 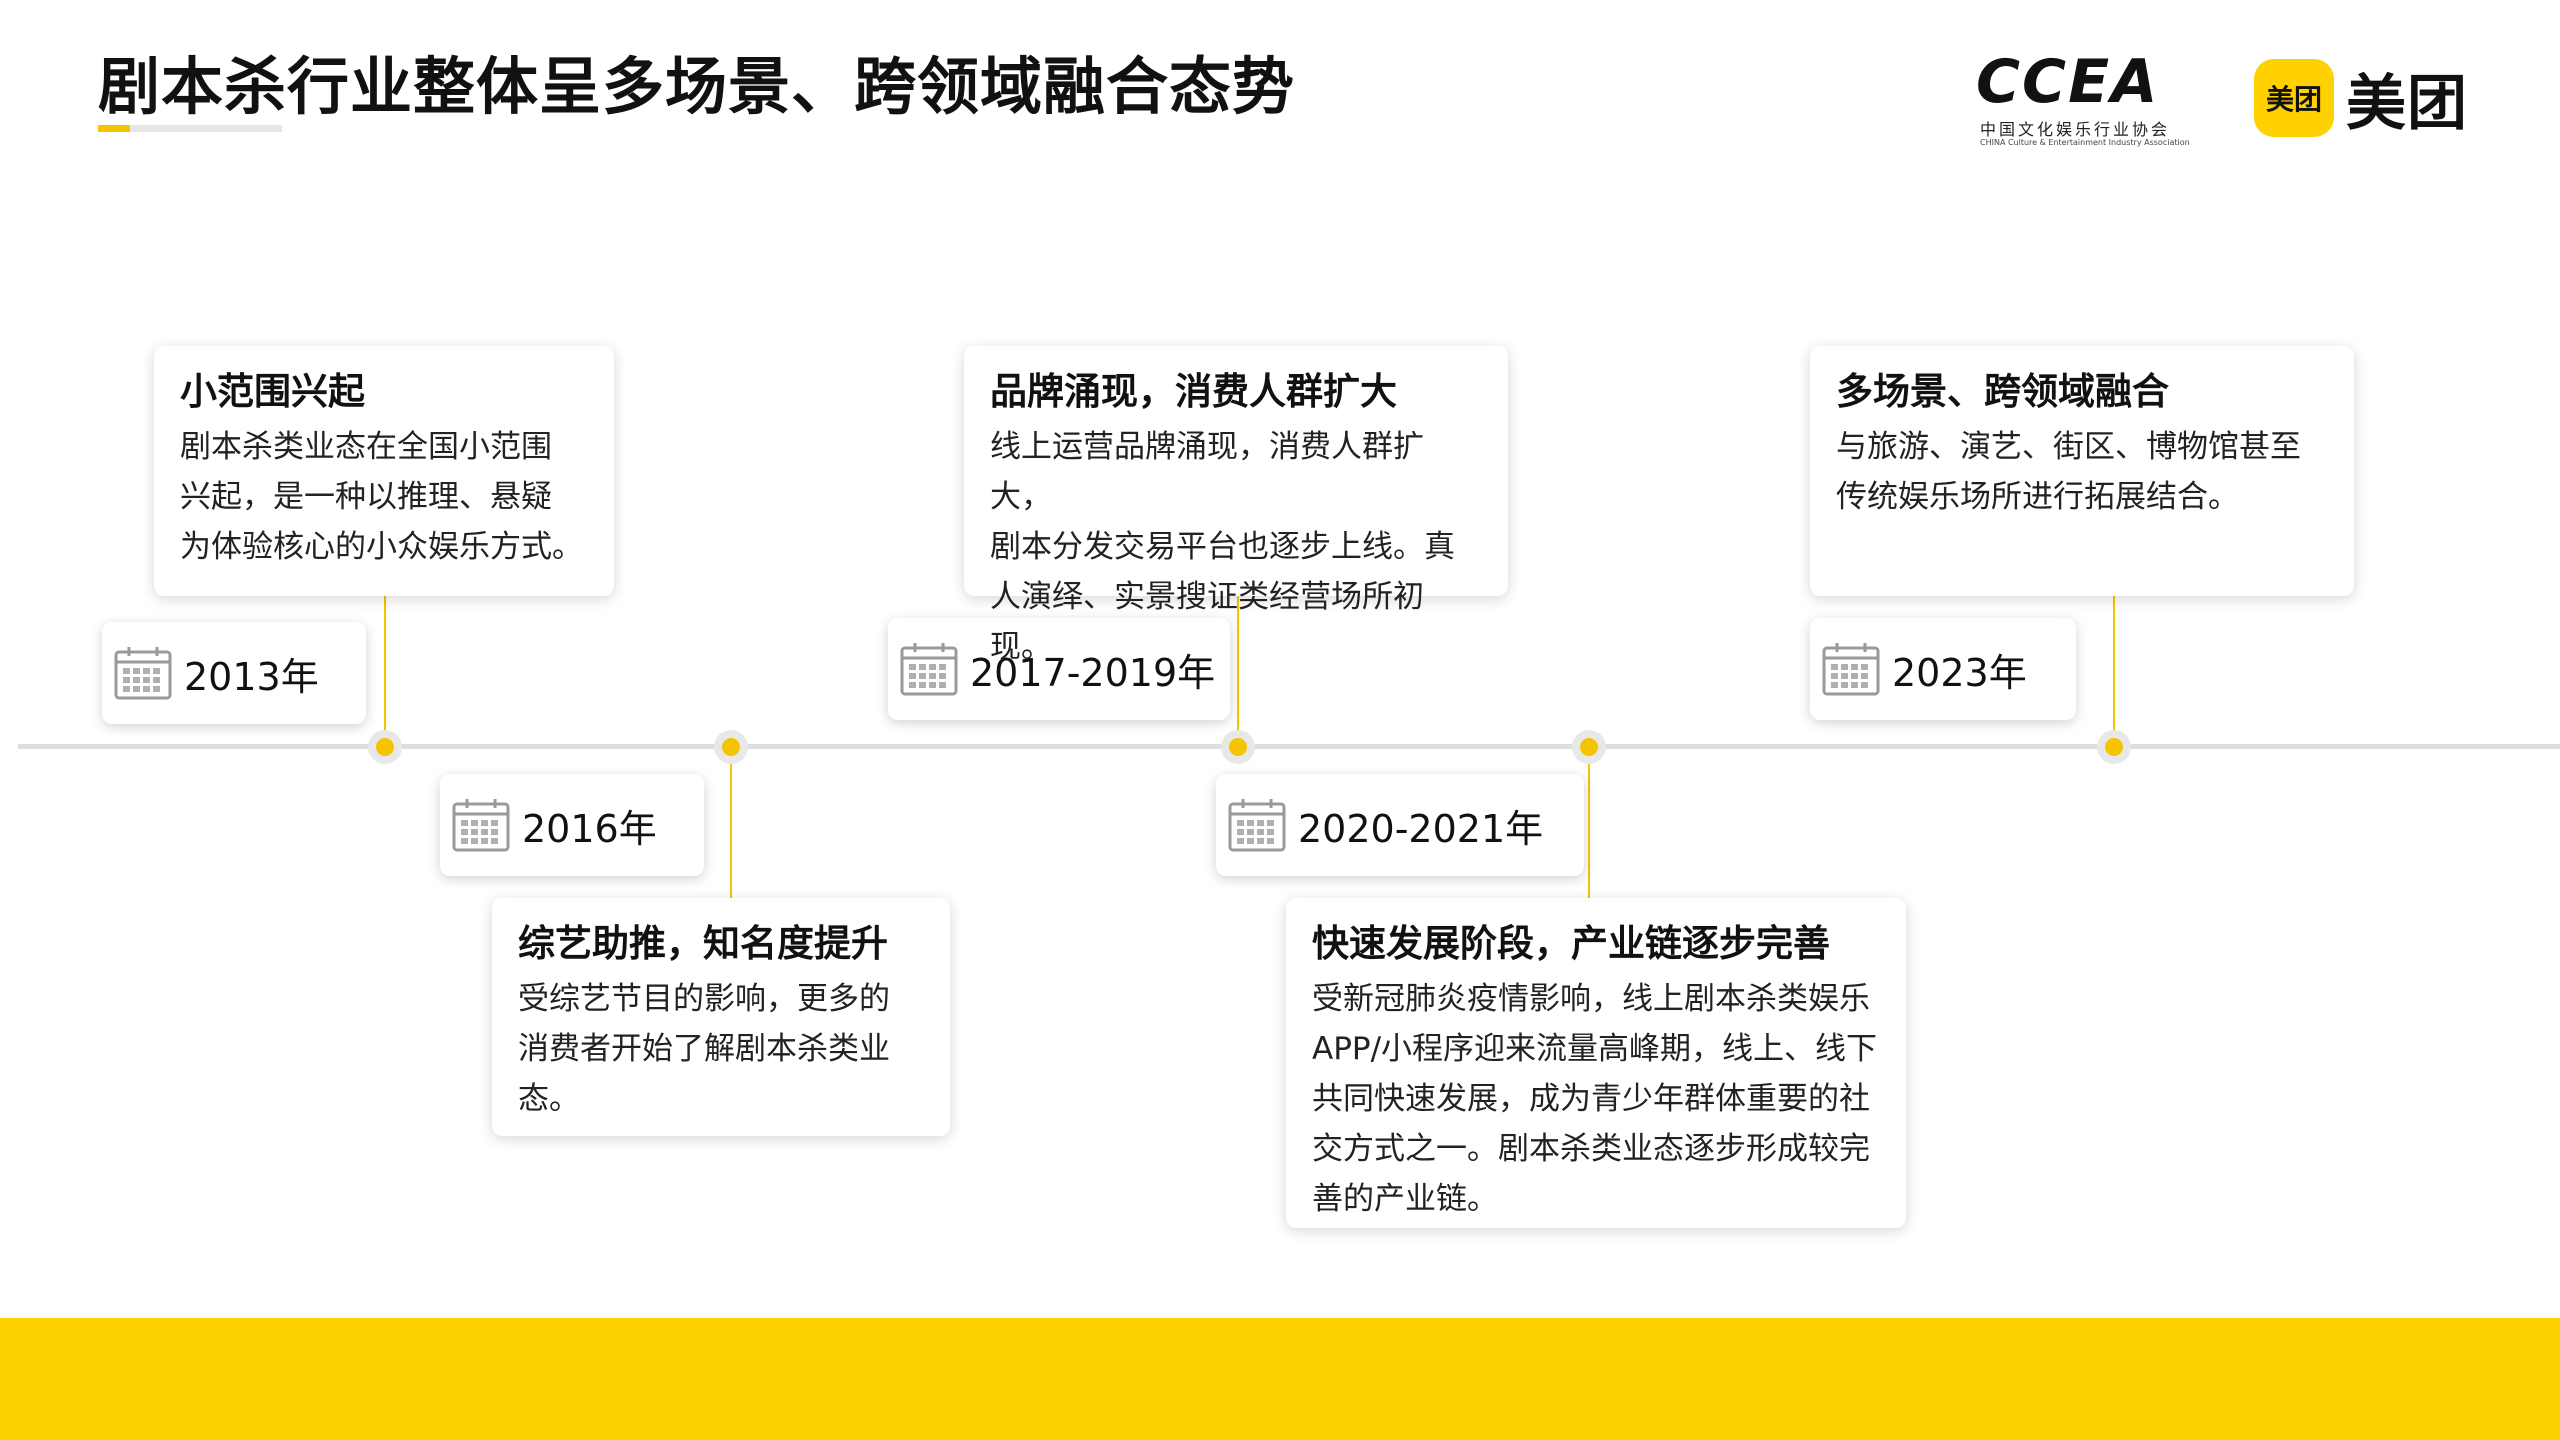 I want to click on year-label: 2016年, so click(x=589, y=828).